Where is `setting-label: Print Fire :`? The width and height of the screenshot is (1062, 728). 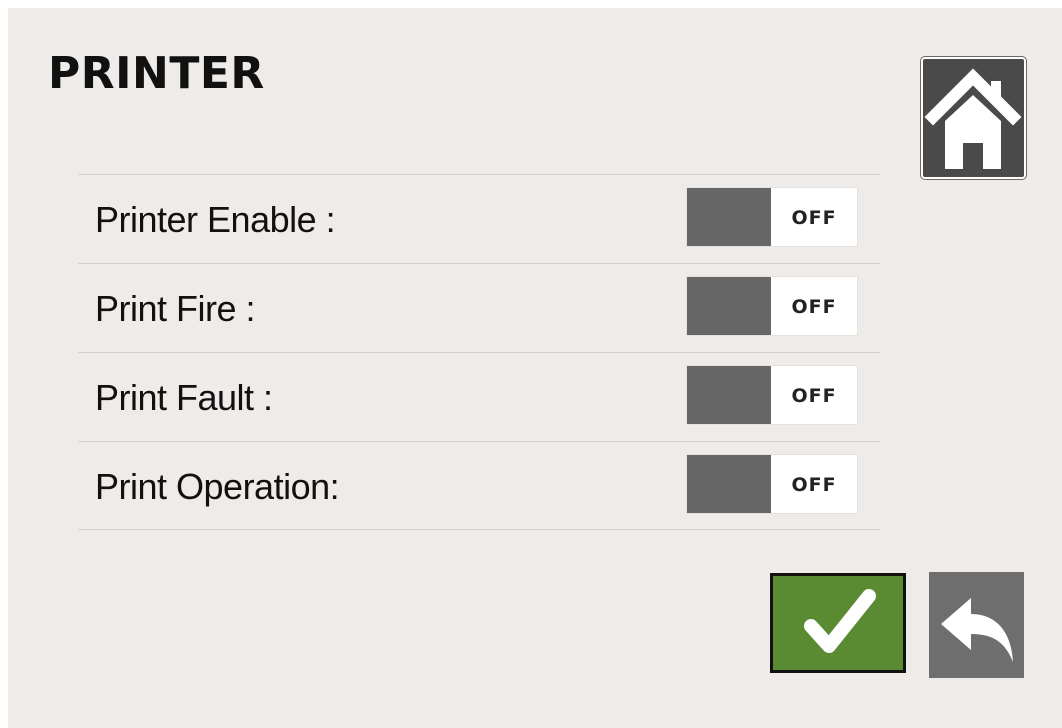 setting-label: Print Fire : is located at coordinates (175, 308).